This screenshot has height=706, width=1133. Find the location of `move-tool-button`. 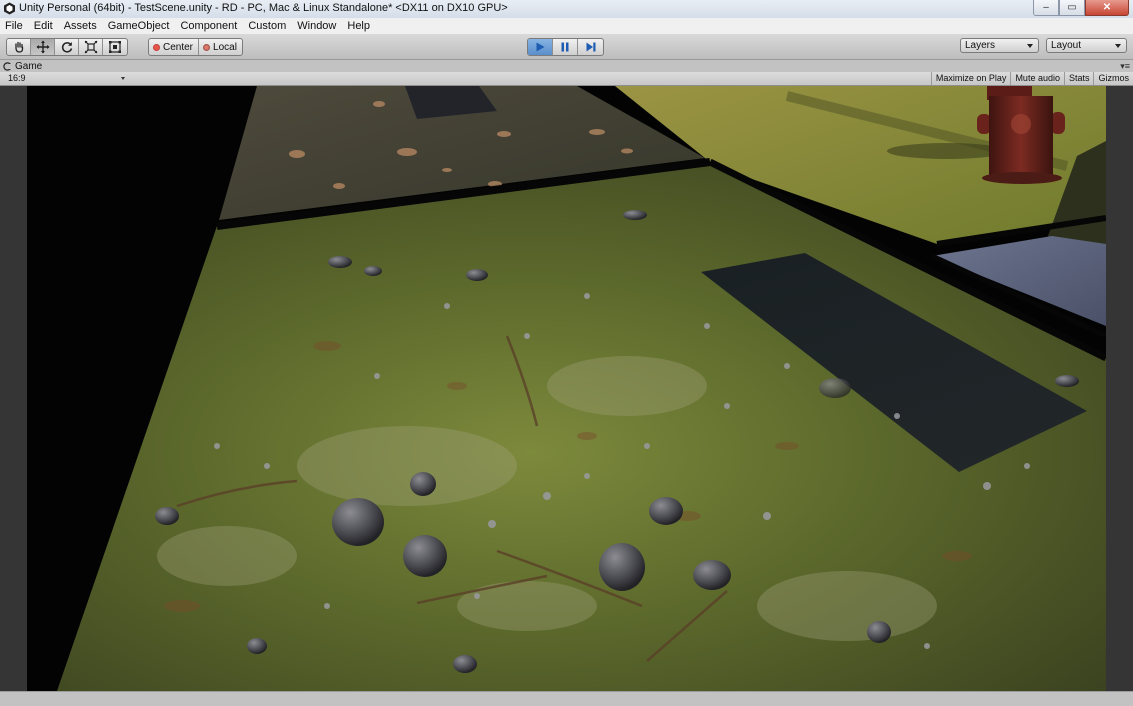

move-tool-button is located at coordinates (43, 47).